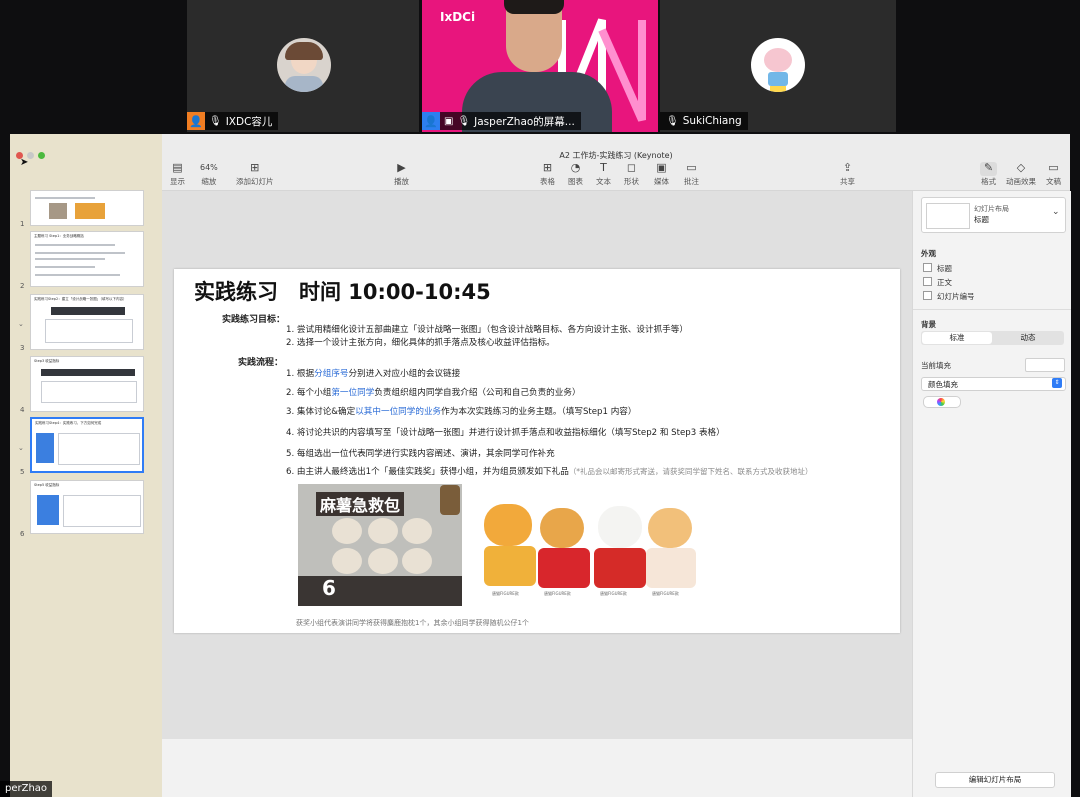 The image size is (1080, 797). I want to click on screen-share-icon: ▣, so click(449, 121).